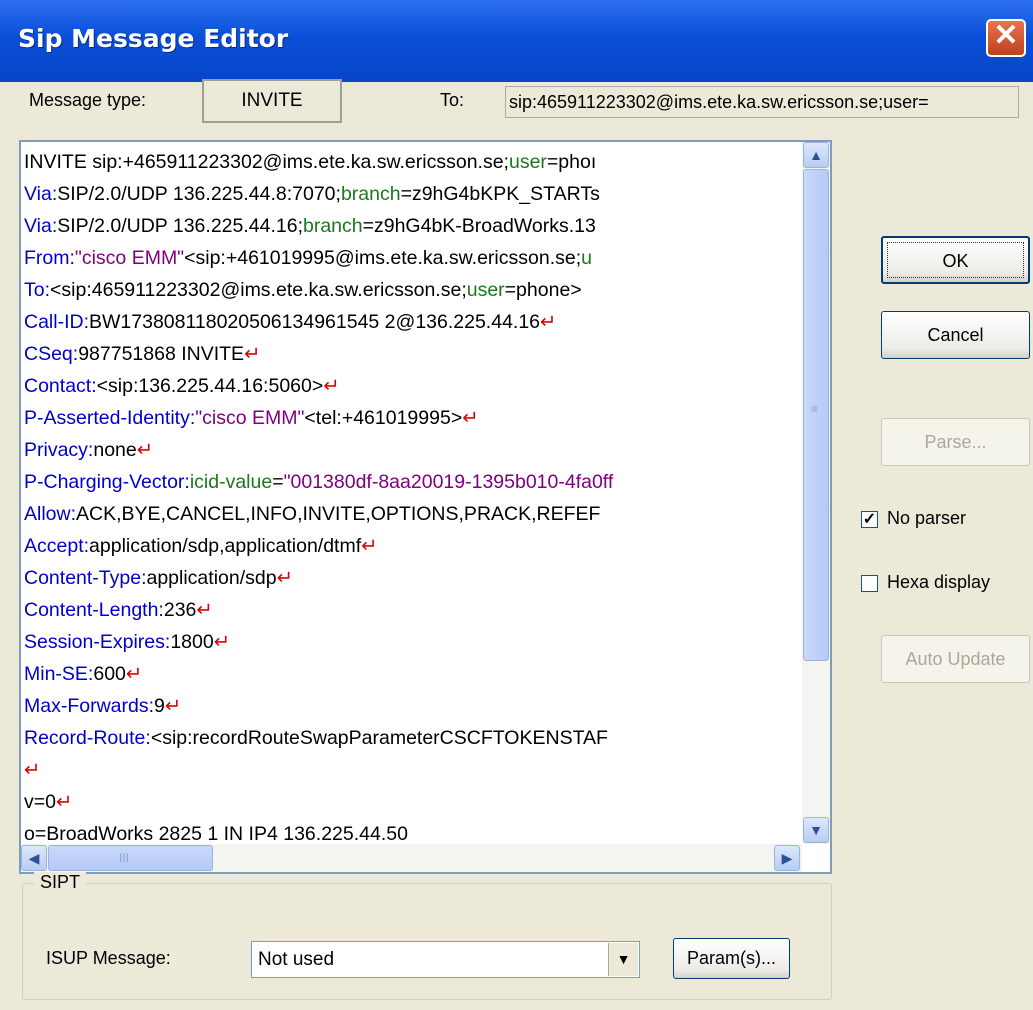 Image resolution: width=1033 pixels, height=1010 pixels. What do you see at coordinates (414, 450) in the screenshot?
I see `editor-line: Privacy:none↵` at bounding box center [414, 450].